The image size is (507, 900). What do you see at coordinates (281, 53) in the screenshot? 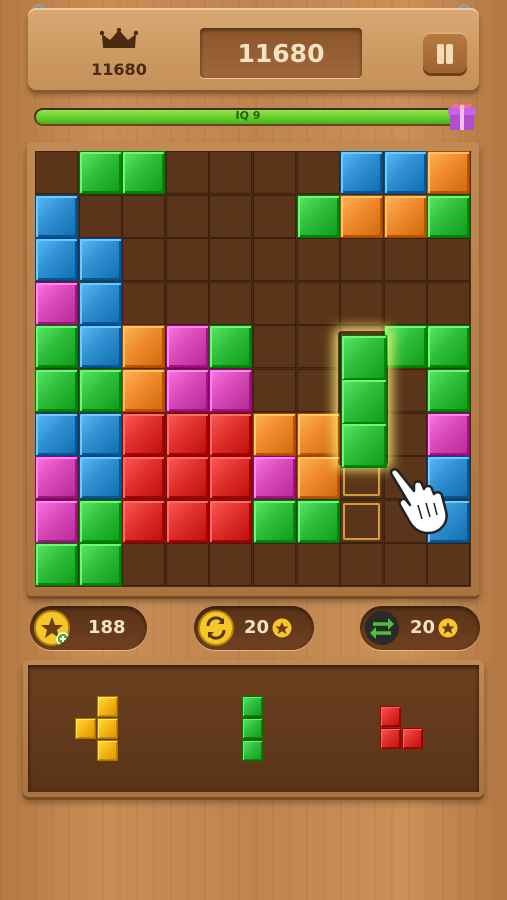
I see `current-score: 11680` at bounding box center [281, 53].